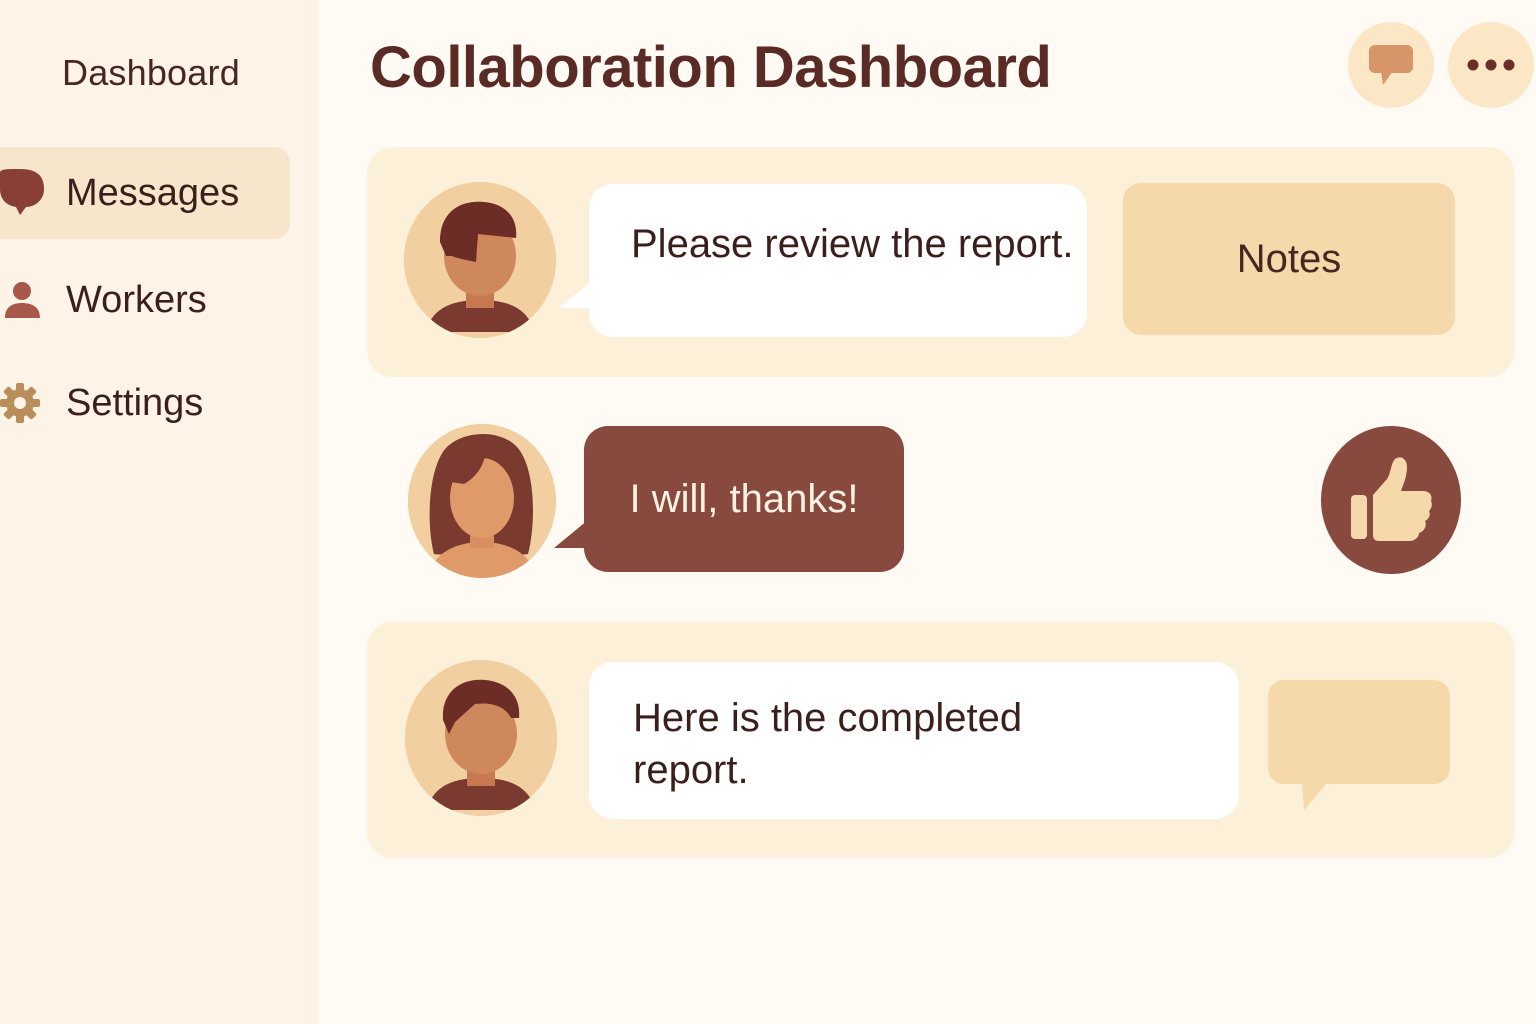  What do you see at coordinates (1289, 259) in the screenshot?
I see `notes-button: Notes` at bounding box center [1289, 259].